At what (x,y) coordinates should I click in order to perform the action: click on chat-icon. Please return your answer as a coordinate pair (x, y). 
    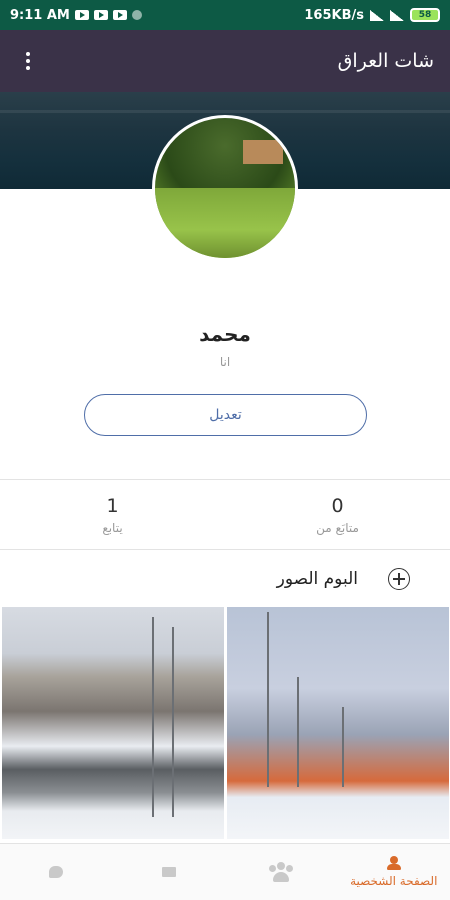
    Looking at the image, I should click on (56, 872).